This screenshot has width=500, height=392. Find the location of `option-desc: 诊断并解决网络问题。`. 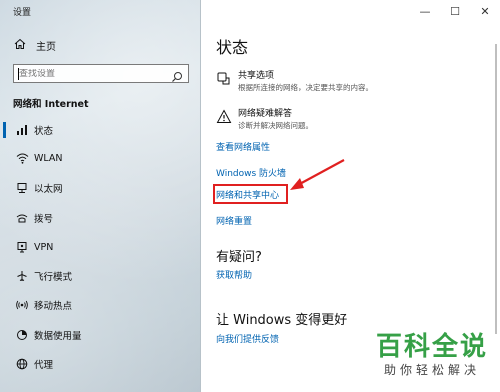

option-desc: 诊断并解决网络问题。 is located at coordinates (275, 125).